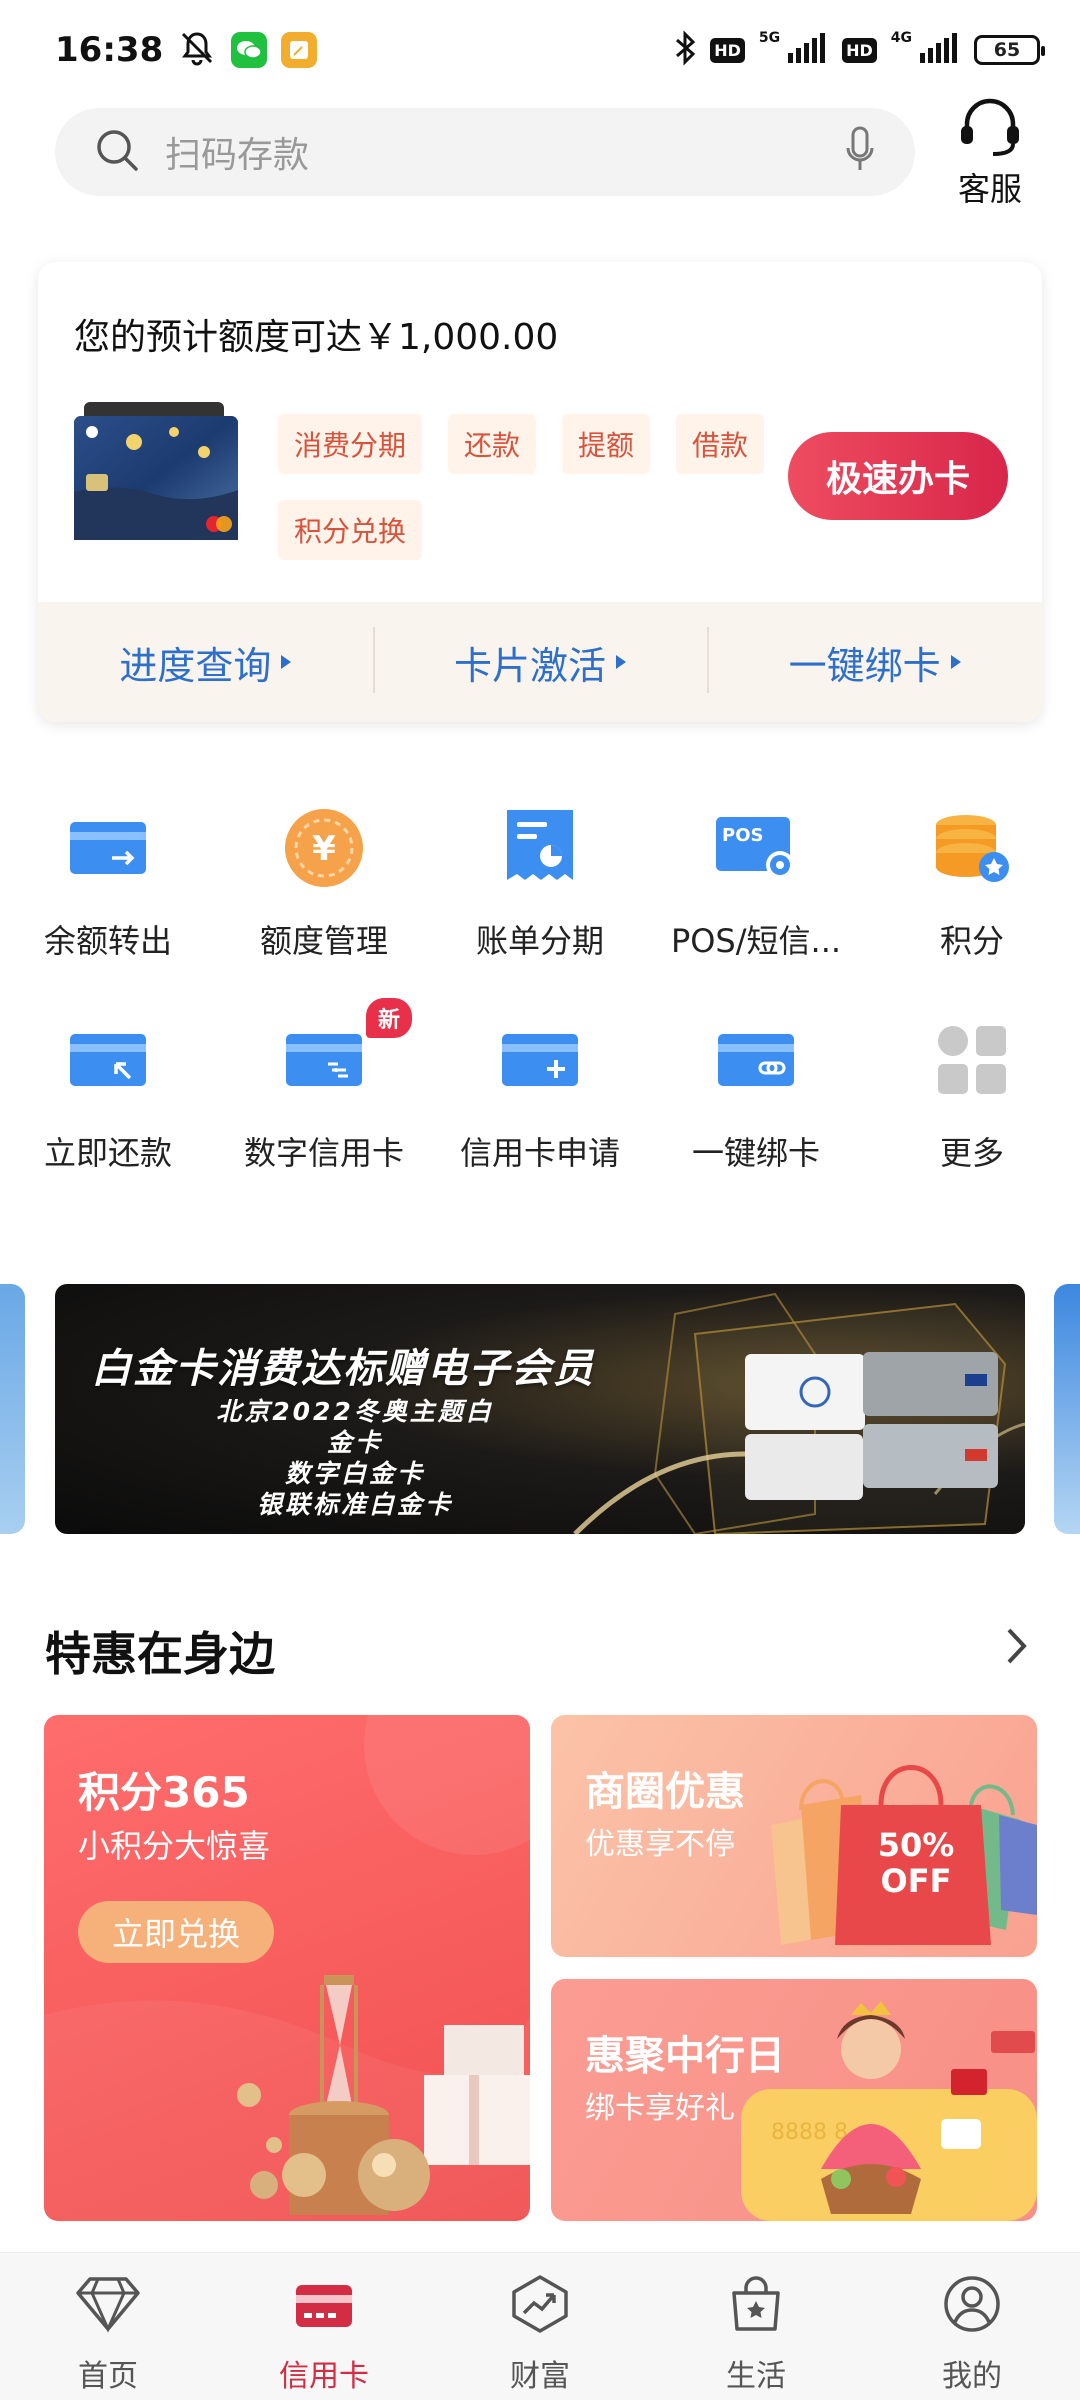  What do you see at coordinates (972, 2376) in the screenshot?
I see `nav-mine-label: 我的` at bounding box center [972, 2376].